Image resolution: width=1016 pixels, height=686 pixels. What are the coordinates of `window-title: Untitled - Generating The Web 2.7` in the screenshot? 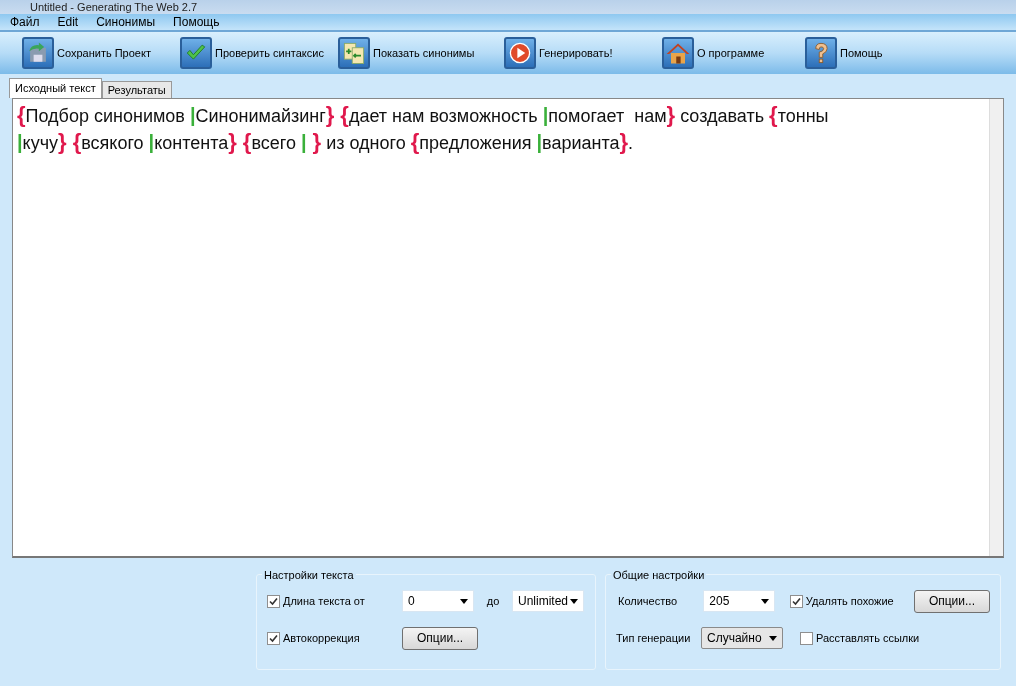 It's located at (114, 7).